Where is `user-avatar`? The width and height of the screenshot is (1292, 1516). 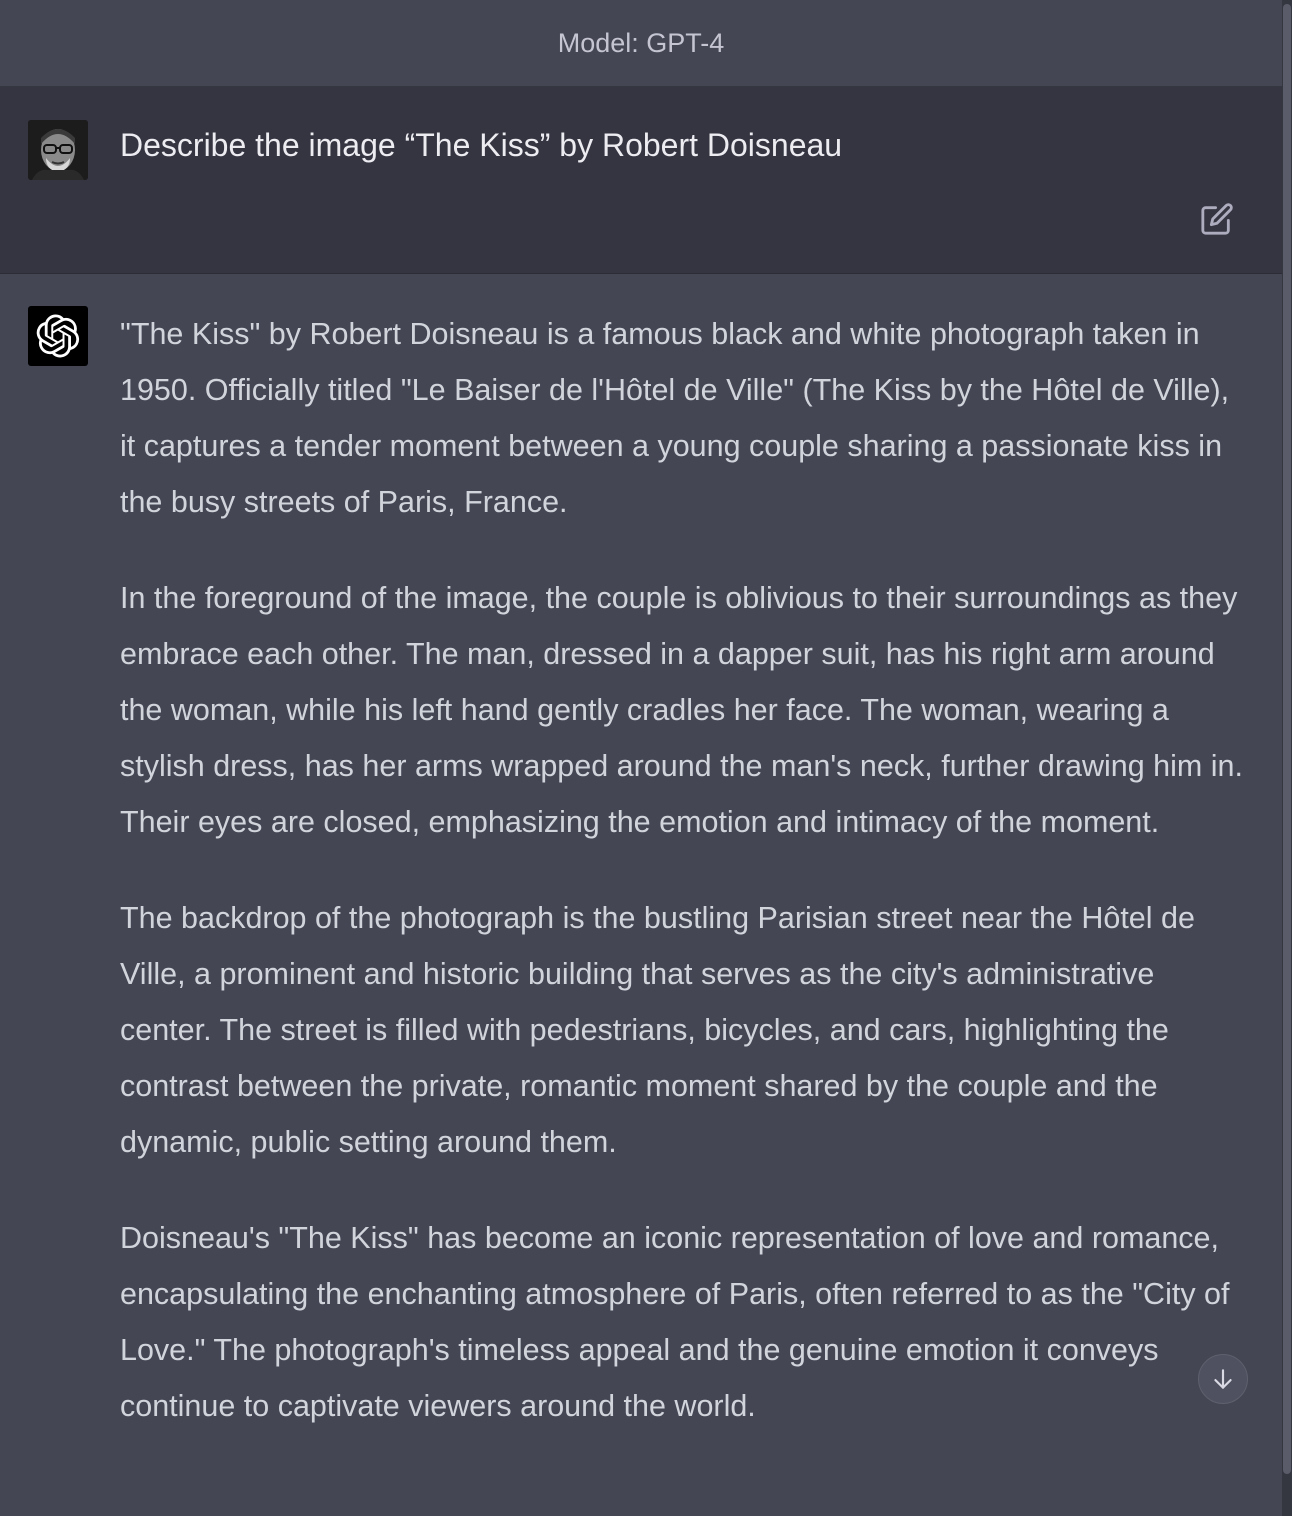 user-avatar is located at coordinates (58, 150).